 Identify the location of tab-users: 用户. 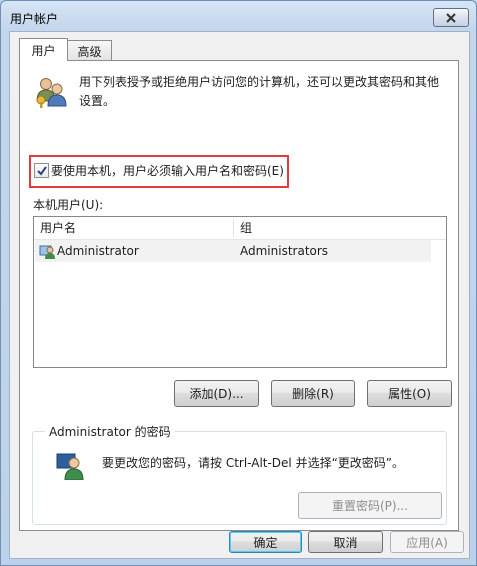
(43, 49).